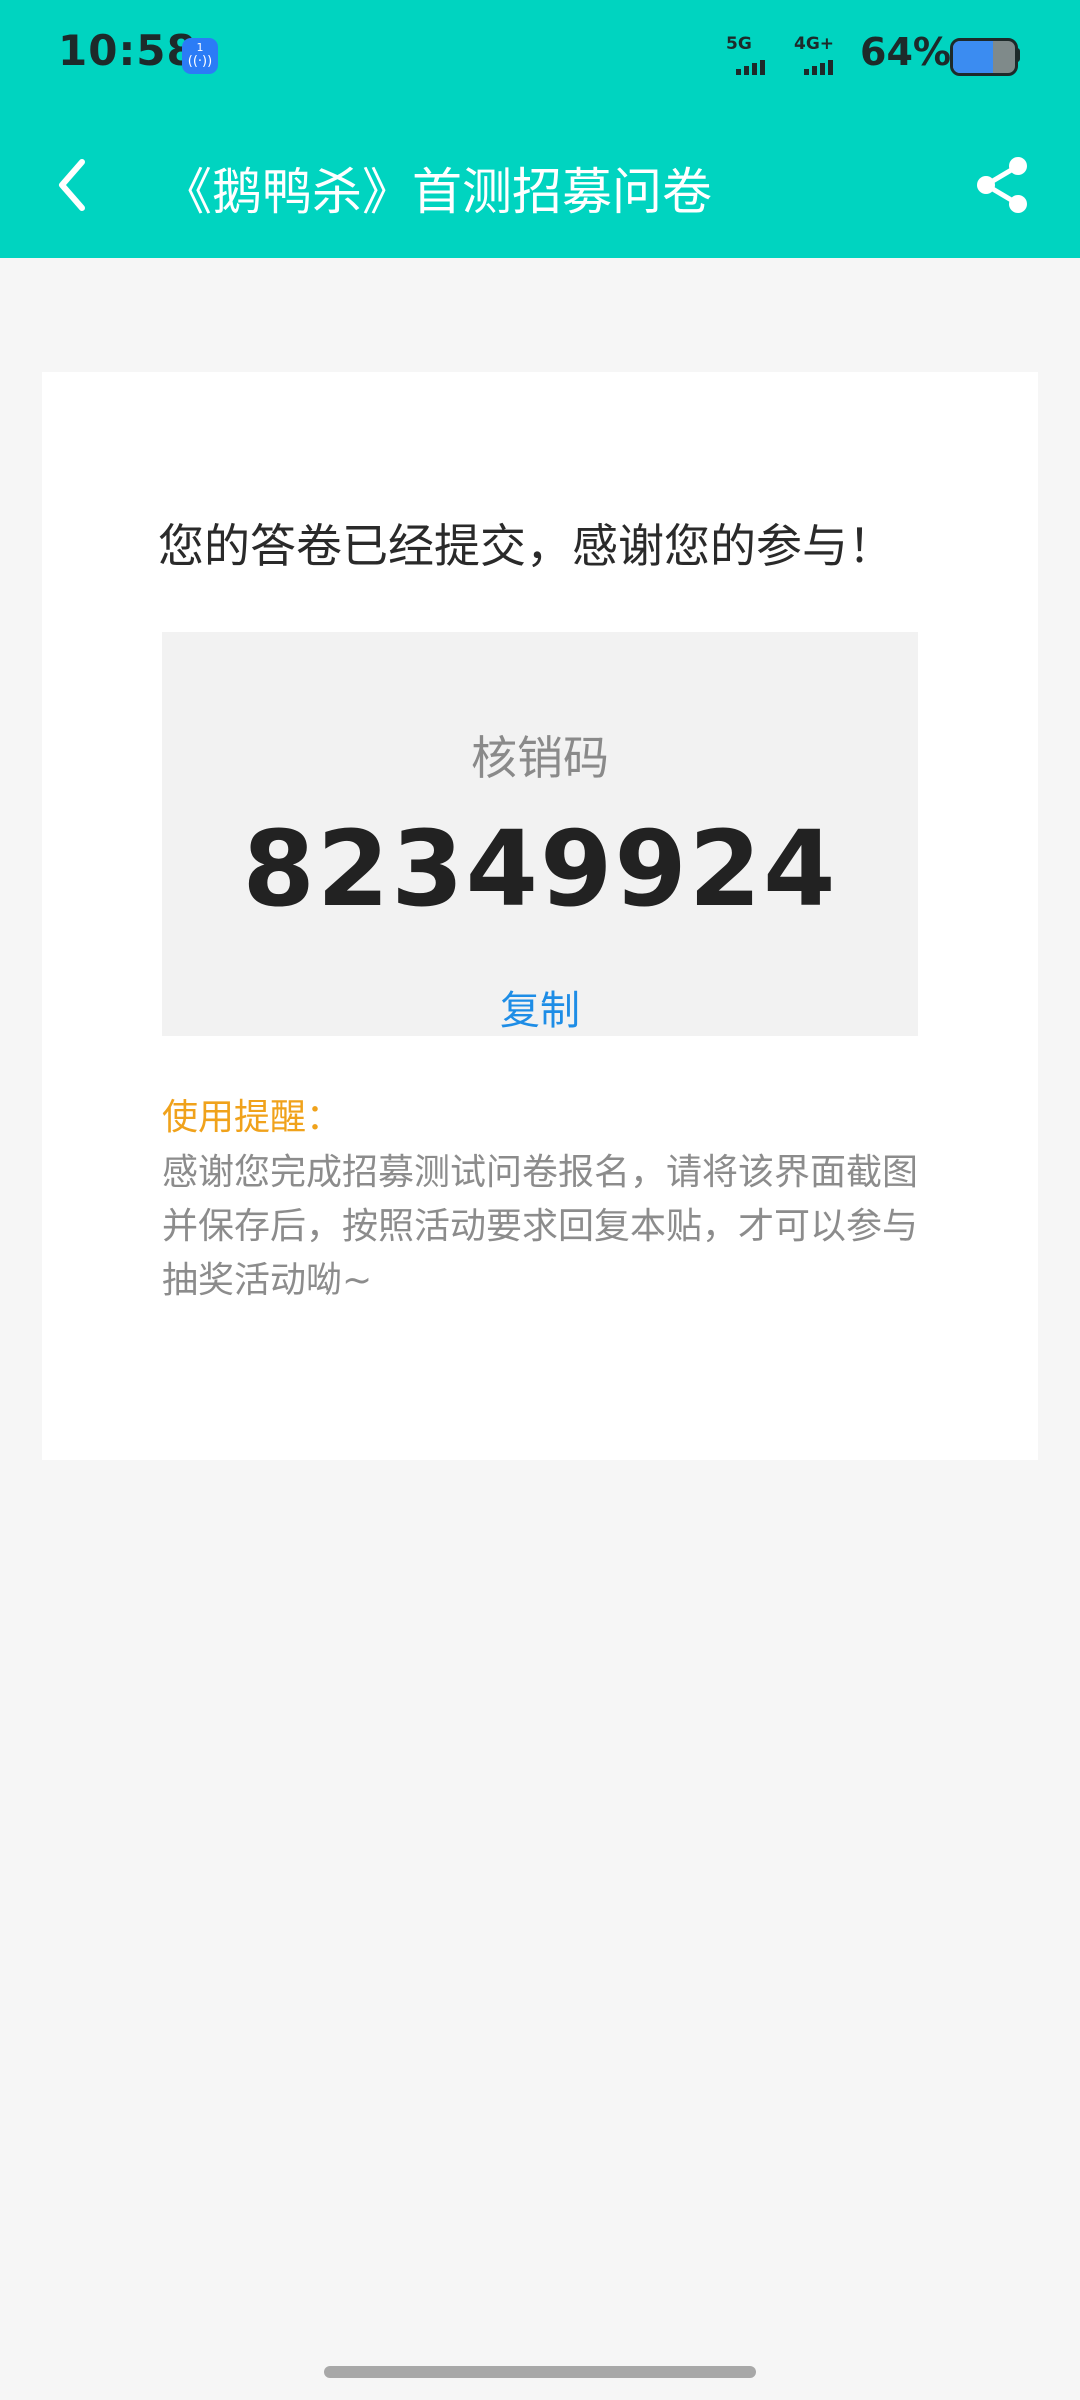 The width and height of the screenshot is (1080, 2400). I want to click on battery-percent: 64%, so click(905, 52).